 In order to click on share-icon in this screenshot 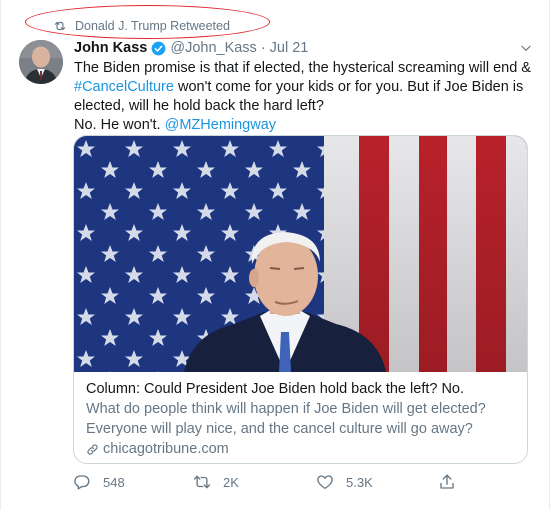, I will do `click(447, 481)`.